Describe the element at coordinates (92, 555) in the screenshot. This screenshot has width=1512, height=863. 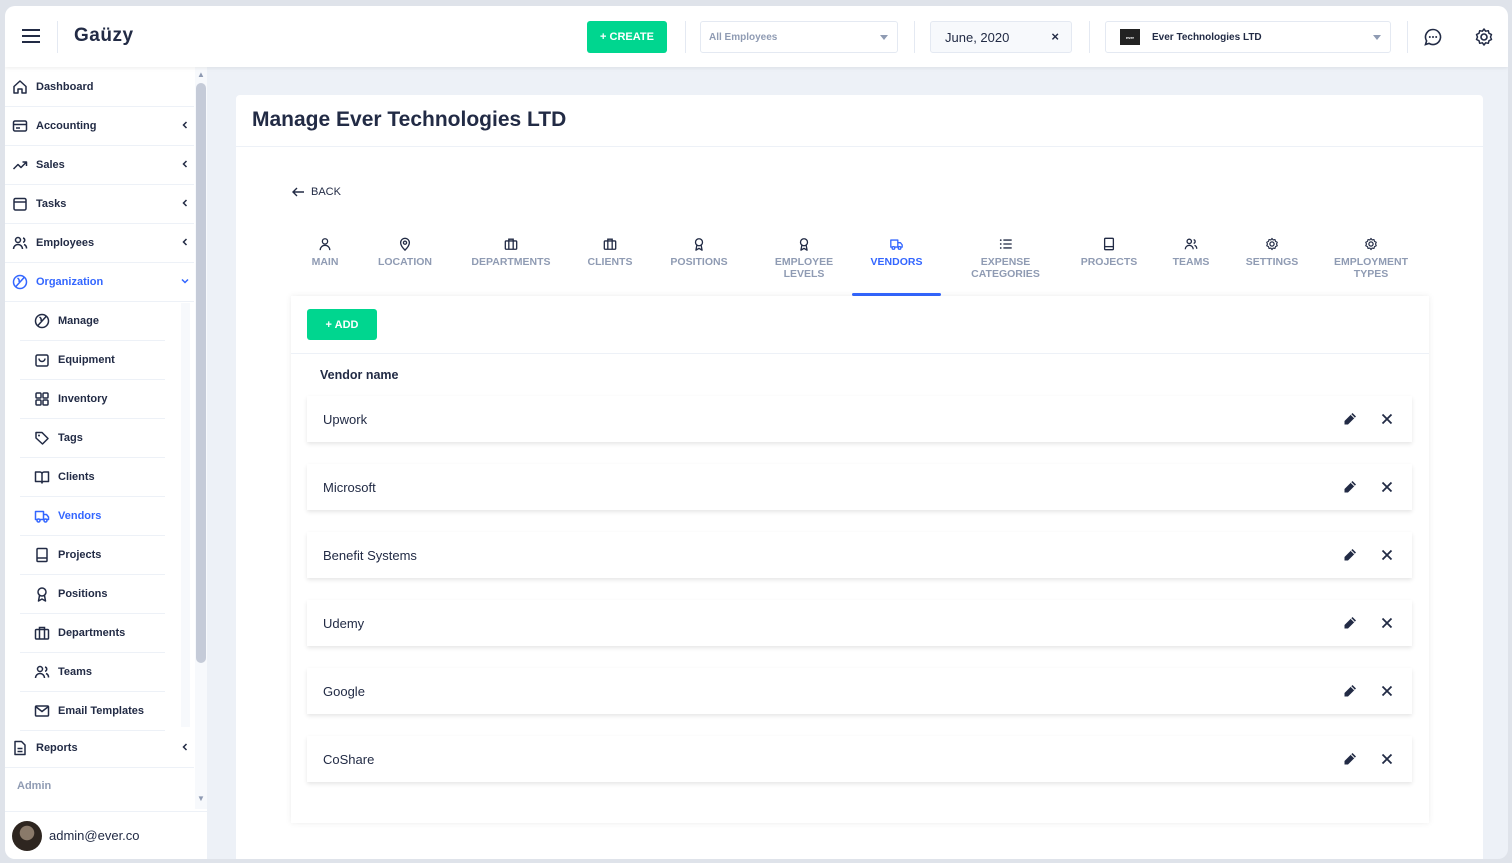
I see `sidebar-item-projects: Projects` at that location.